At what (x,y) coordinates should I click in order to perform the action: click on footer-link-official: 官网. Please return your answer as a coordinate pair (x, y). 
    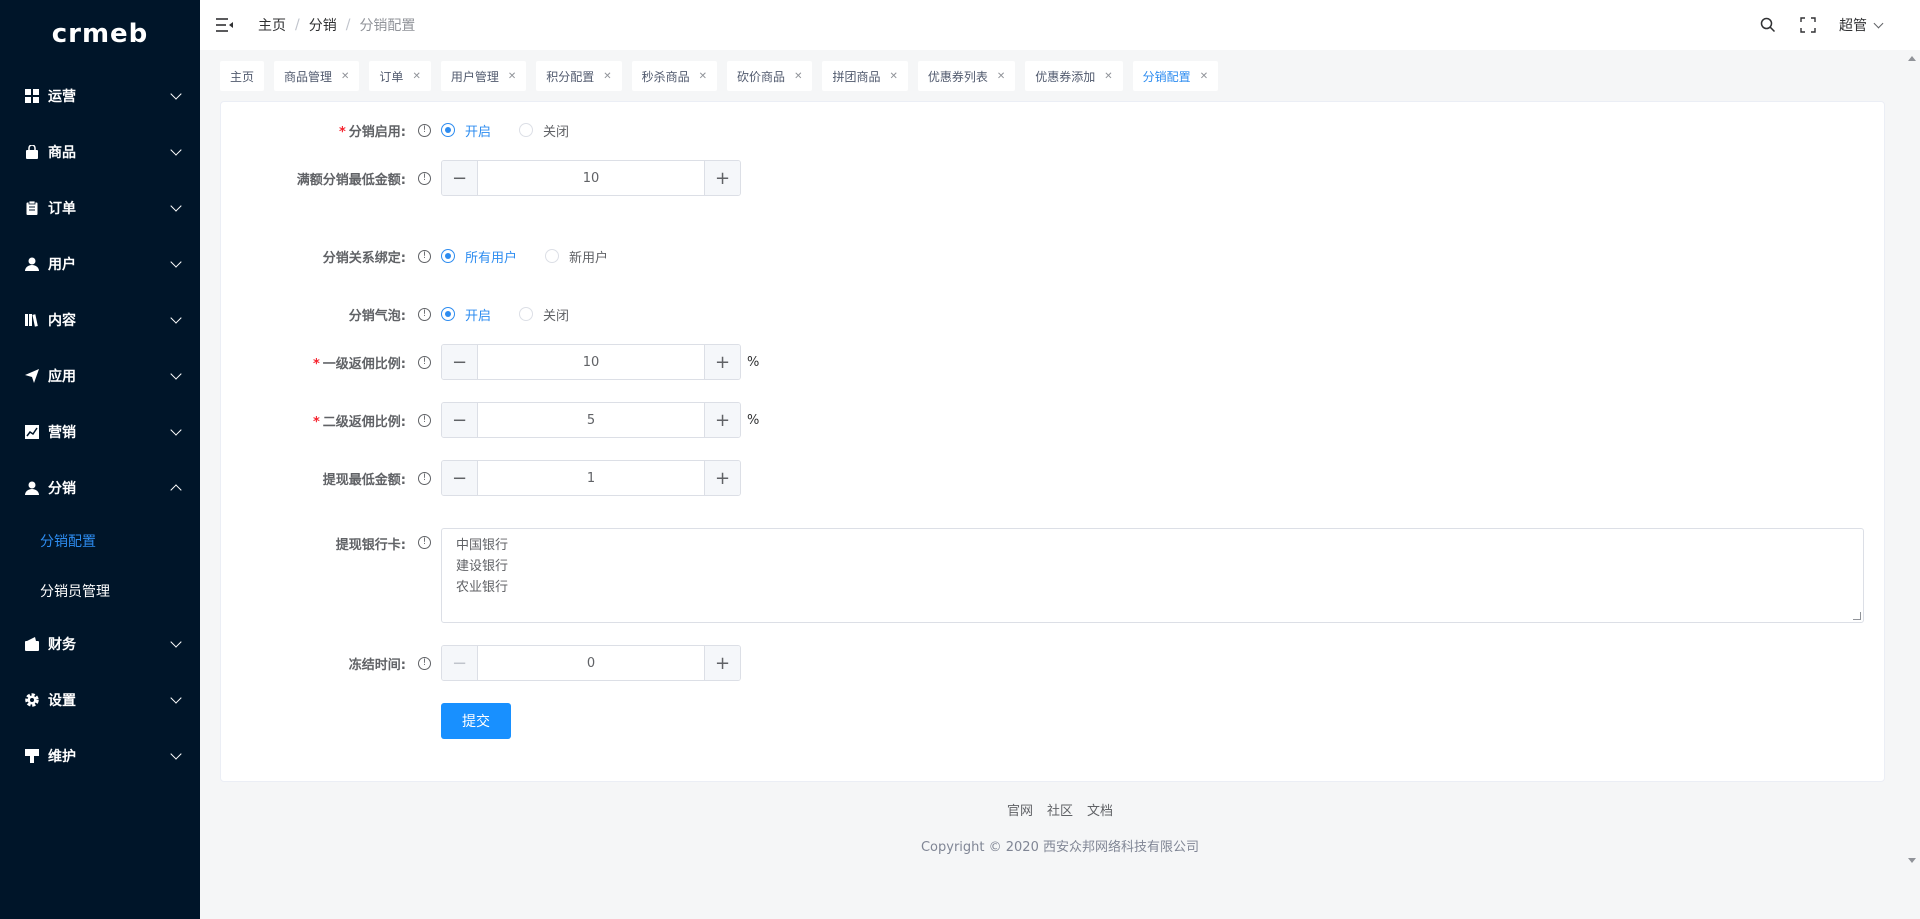
    Looking at the image, I should click on (1020, 809).